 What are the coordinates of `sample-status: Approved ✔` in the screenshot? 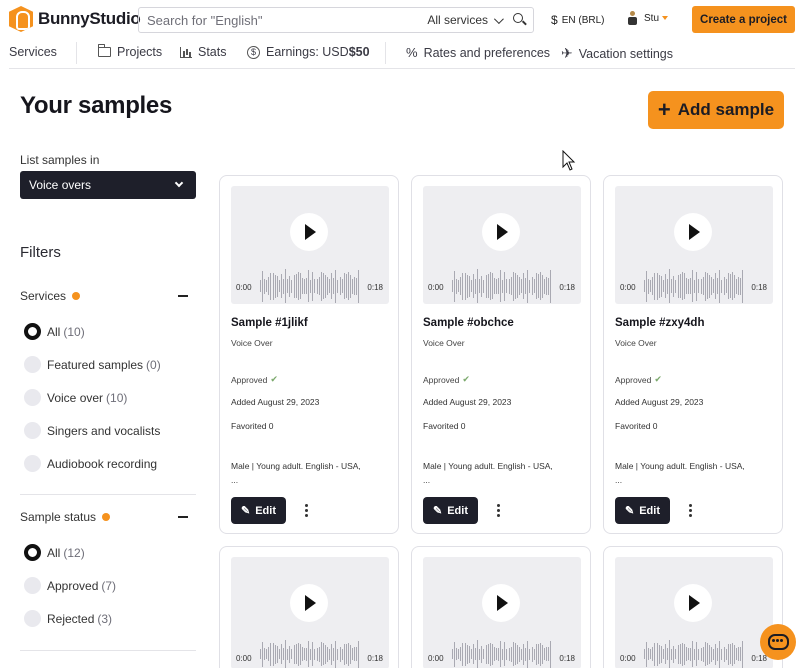 It's located at (638, 379).